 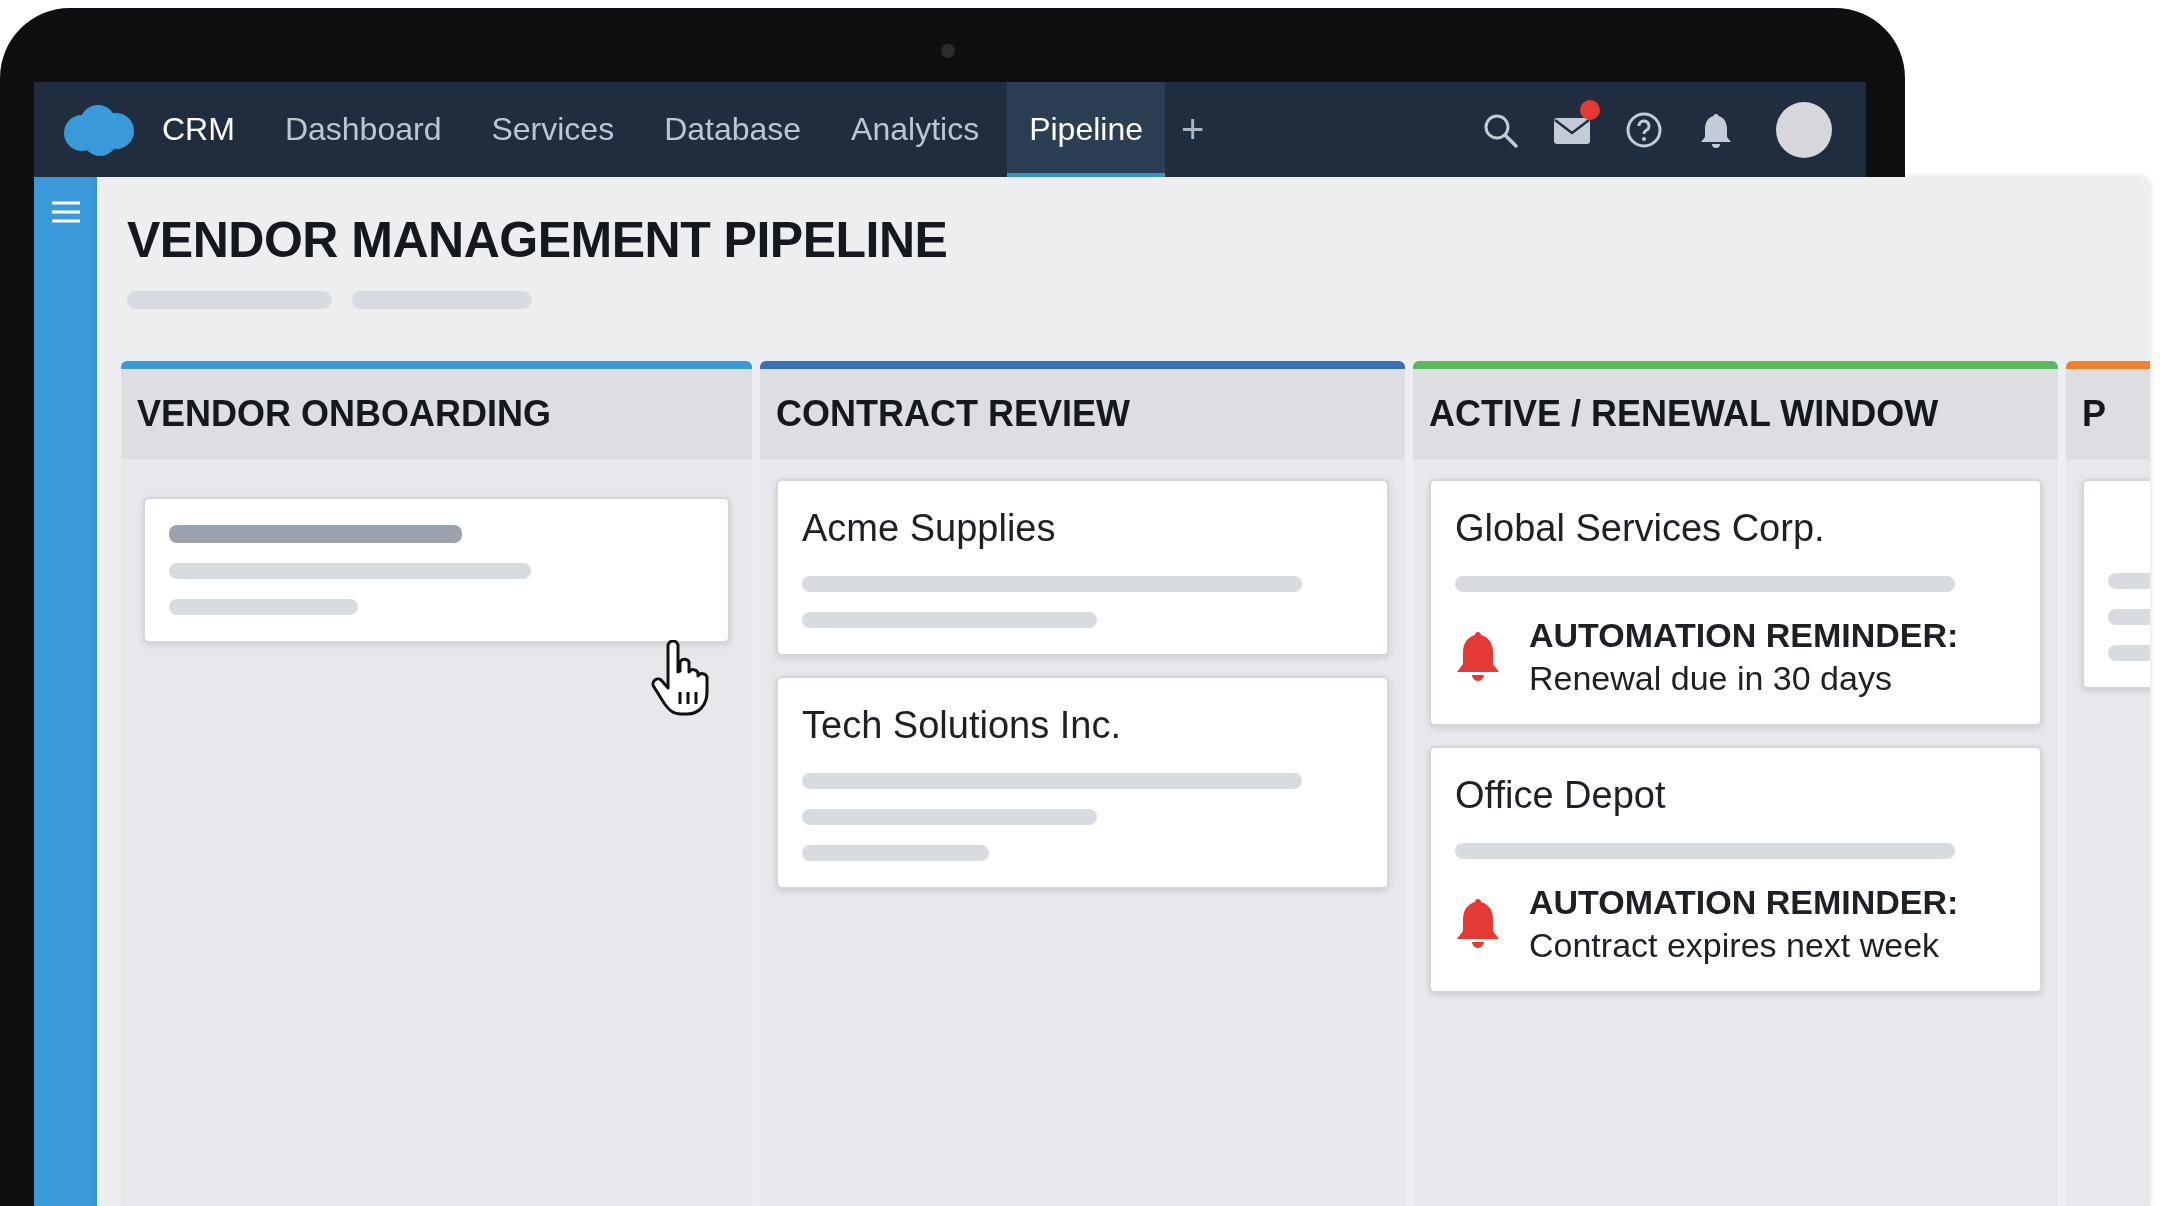 What do you see at coordinates (2108, 414) in the screenshot?
I see `column-header: P` at bounding box center [2108, 414].